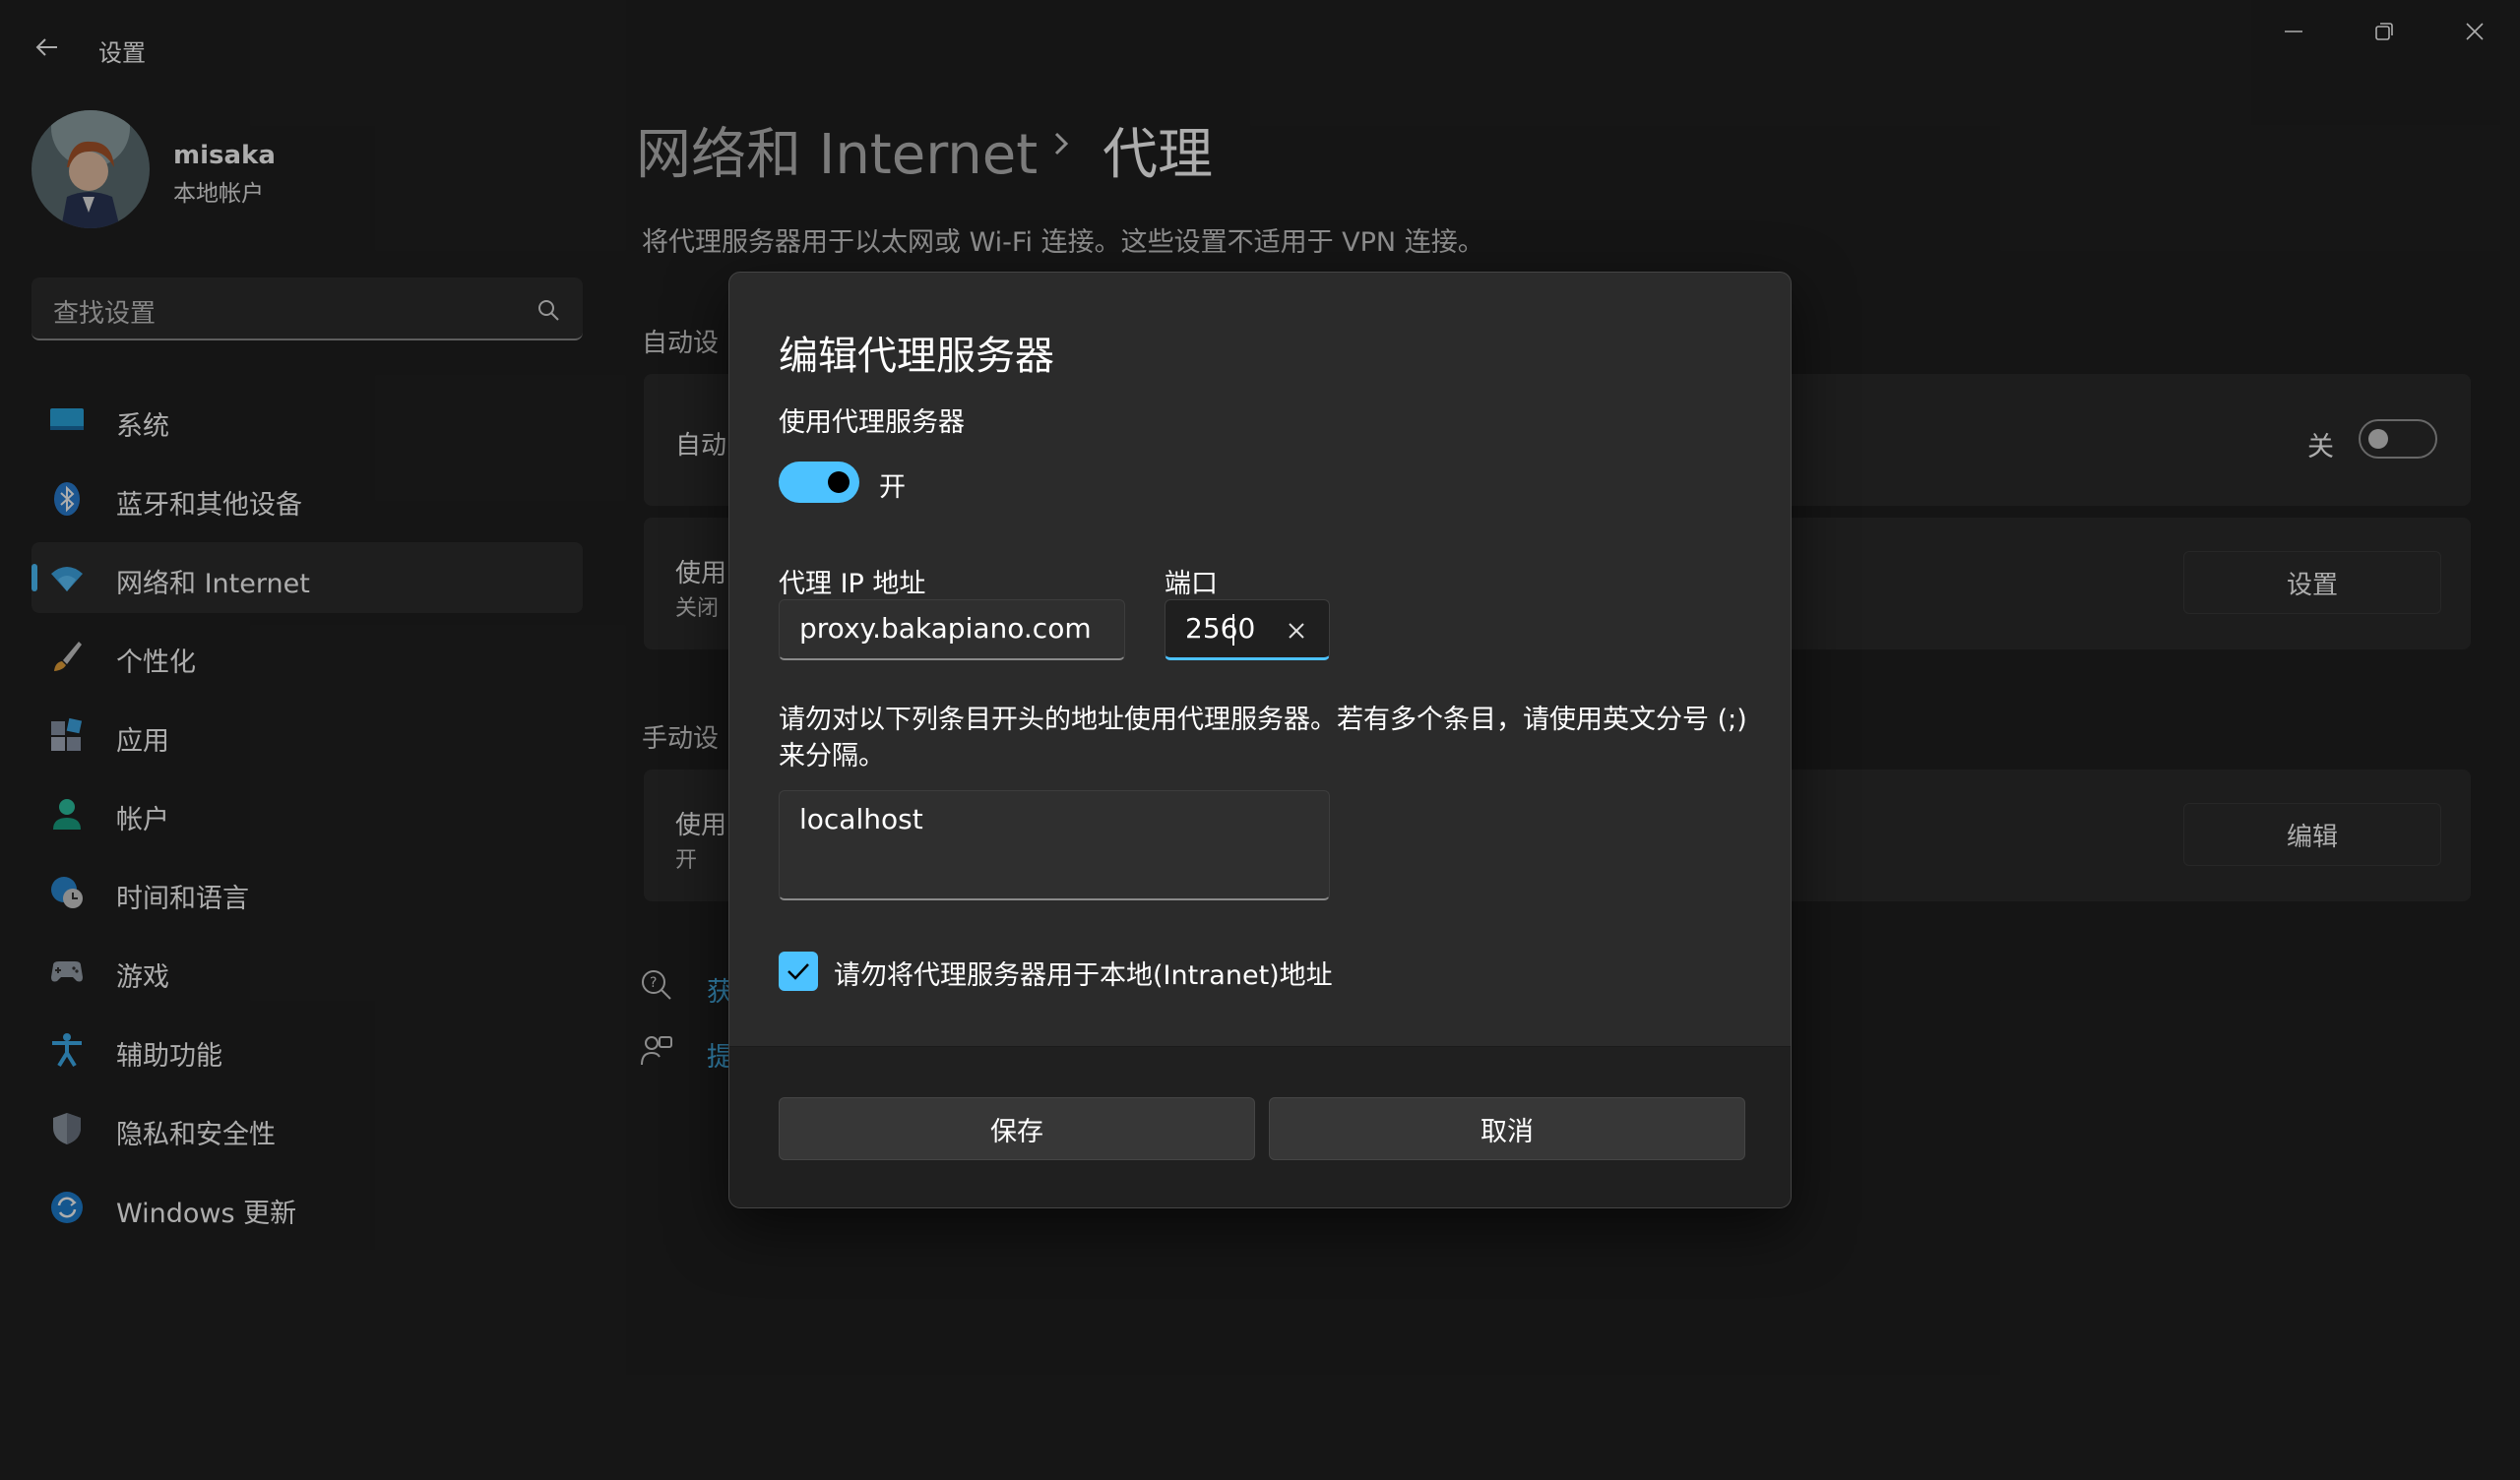 The width and height of the screenshot is (2520, 1480). Describe the element at coordinates (1233, 630) in the screenshot. I see `text-caret` at that location.